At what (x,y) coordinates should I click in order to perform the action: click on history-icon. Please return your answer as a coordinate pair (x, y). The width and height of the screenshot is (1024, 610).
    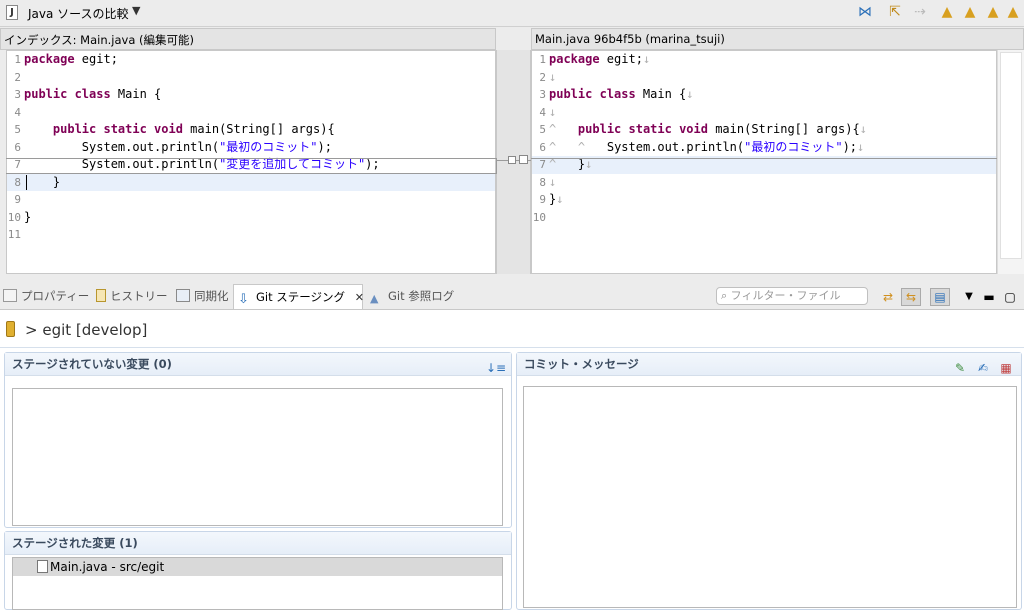
    Looking at the image, I should click on (101, 295).